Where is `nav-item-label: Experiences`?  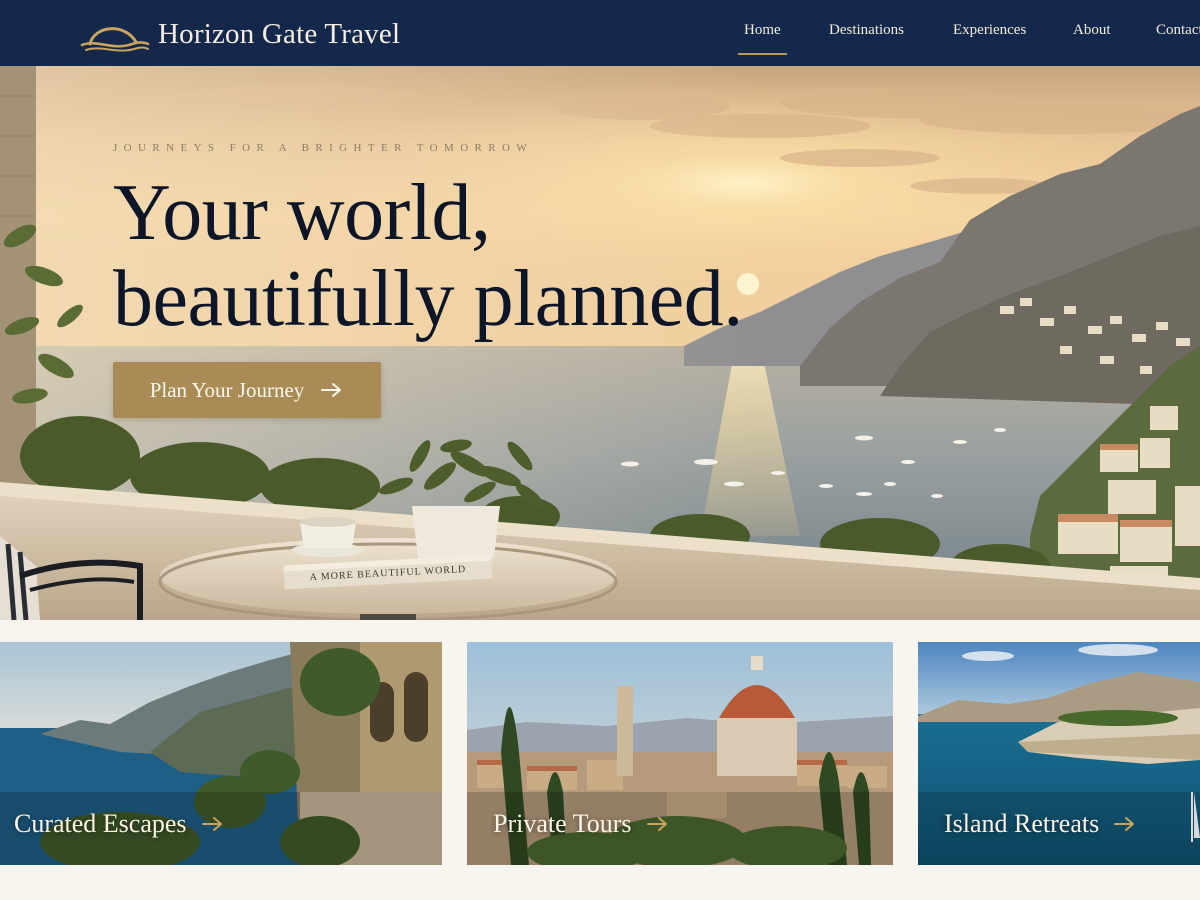
nav-item-label: Experiences is located at coordinates (990, 30).